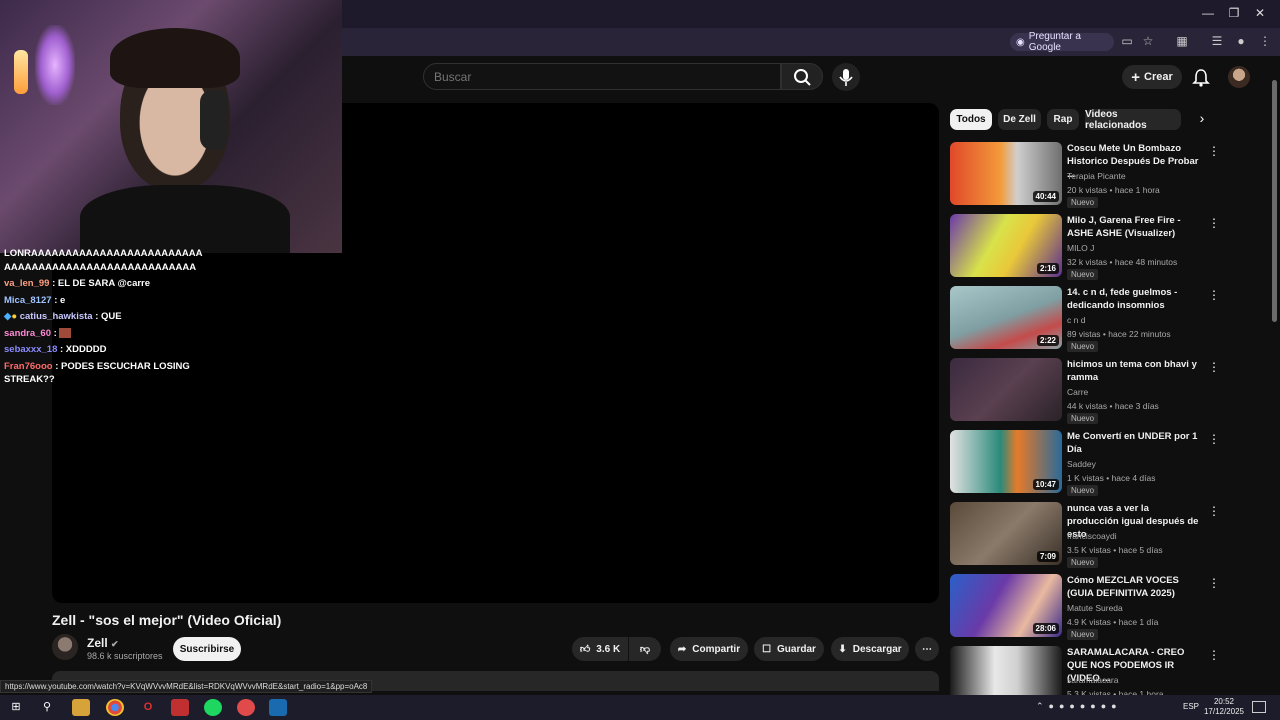 The image size is (1280, 720). I want to click on video-thumbnail: 10:47, so click(1006, 461).